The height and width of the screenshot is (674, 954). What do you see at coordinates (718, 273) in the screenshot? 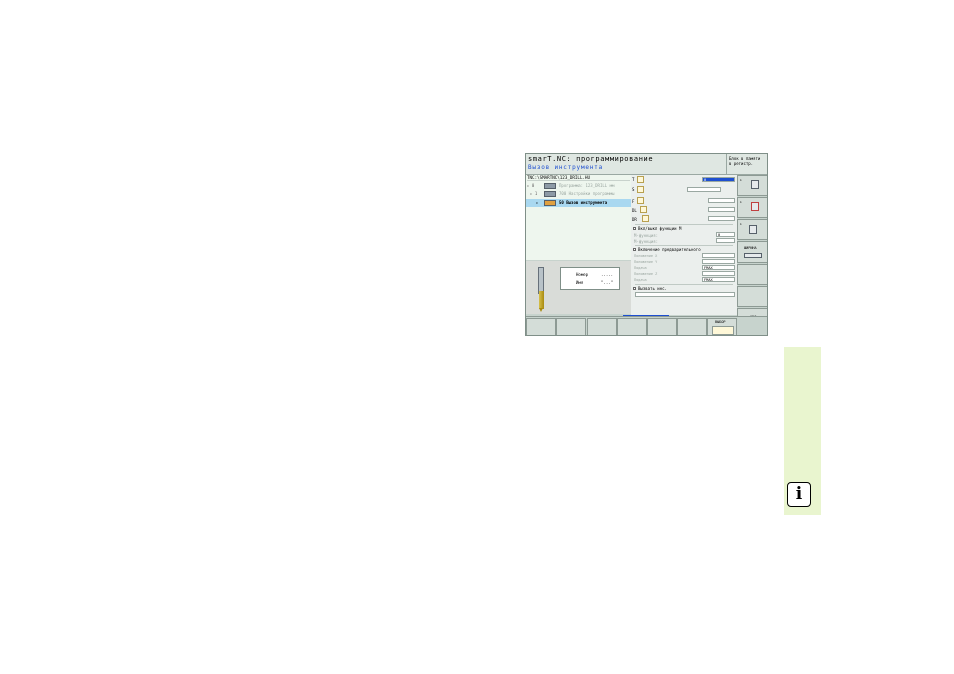
I see `pre-z-input` at bounding box center [718, 273].